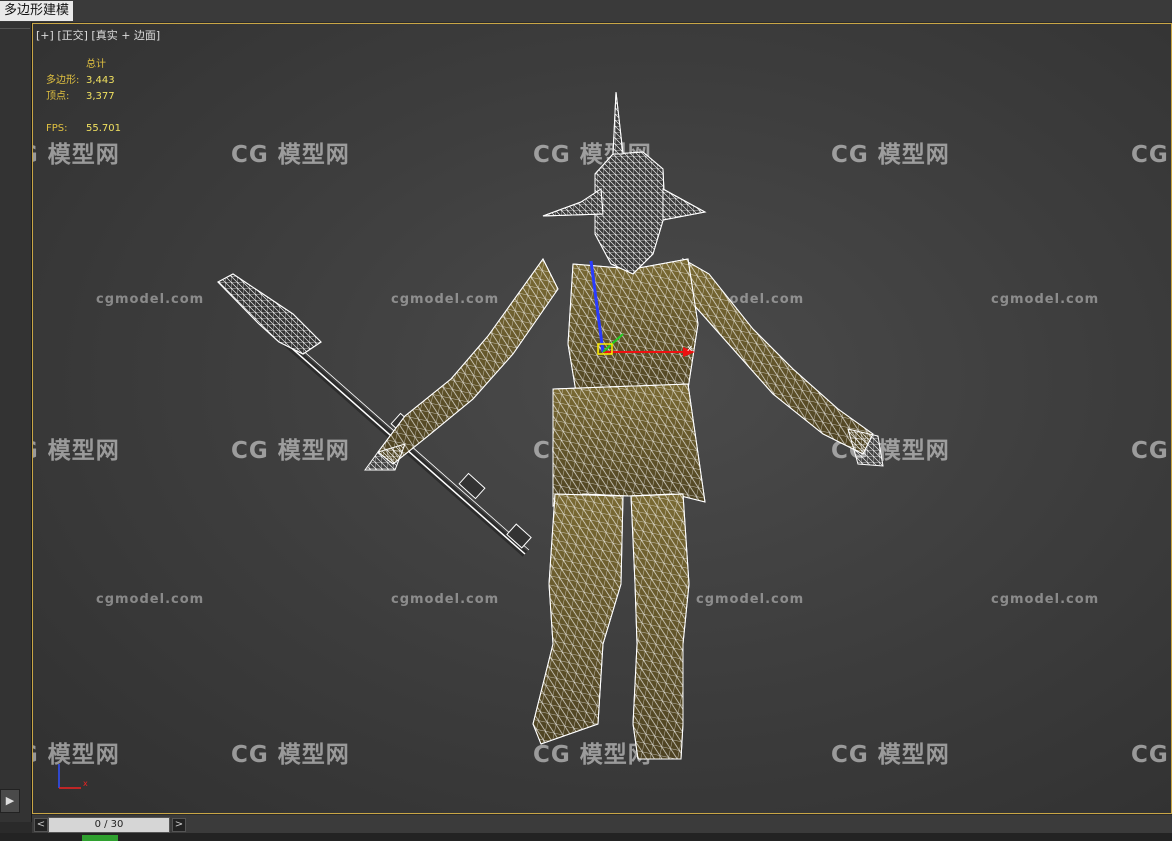 This screenshot has width=1172, height=841. Describe the element at coordinates (100, 96) in the screenshot. I see `stats-verts-value: 3,377` at that location.